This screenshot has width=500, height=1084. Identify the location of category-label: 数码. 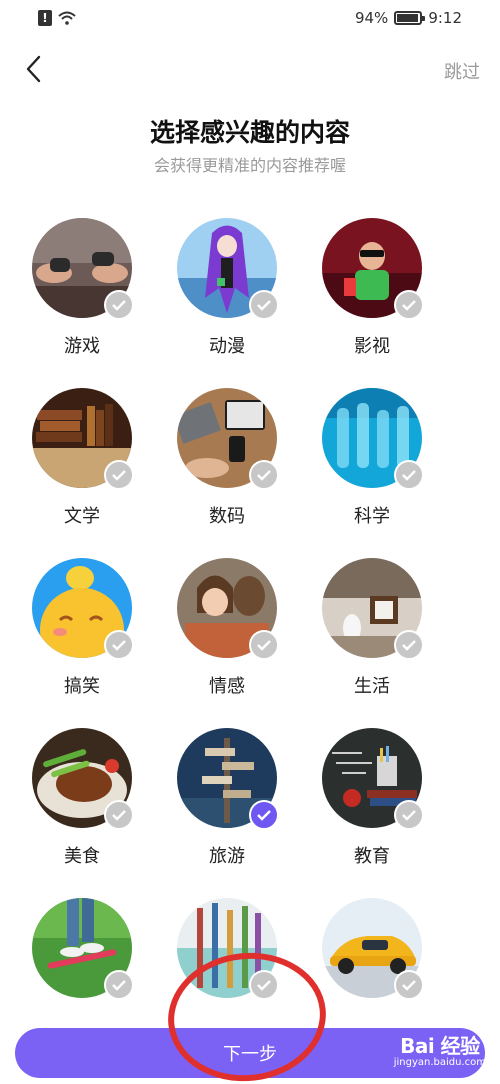
(227, 516).